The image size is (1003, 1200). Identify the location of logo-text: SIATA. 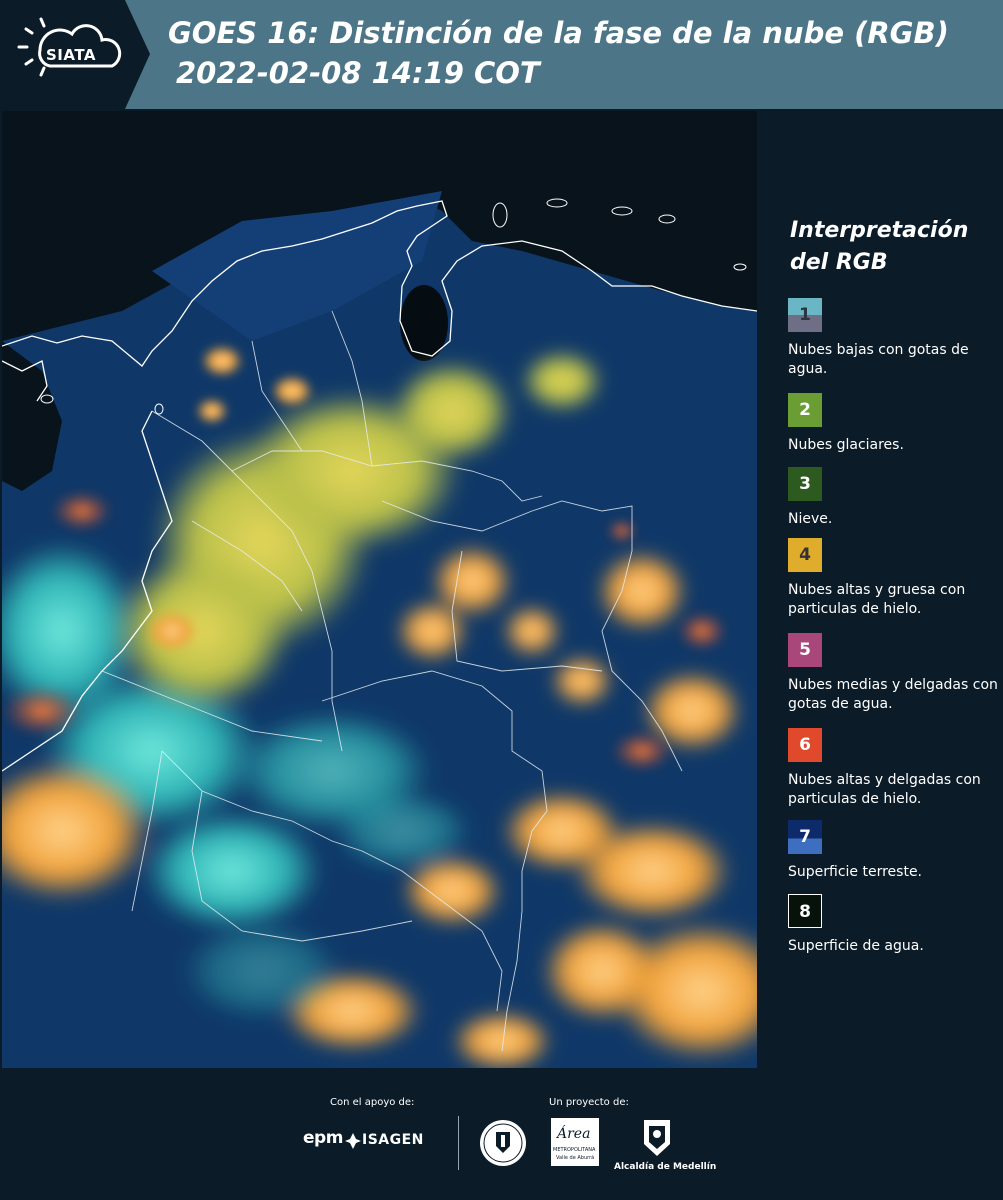
(71, 55).